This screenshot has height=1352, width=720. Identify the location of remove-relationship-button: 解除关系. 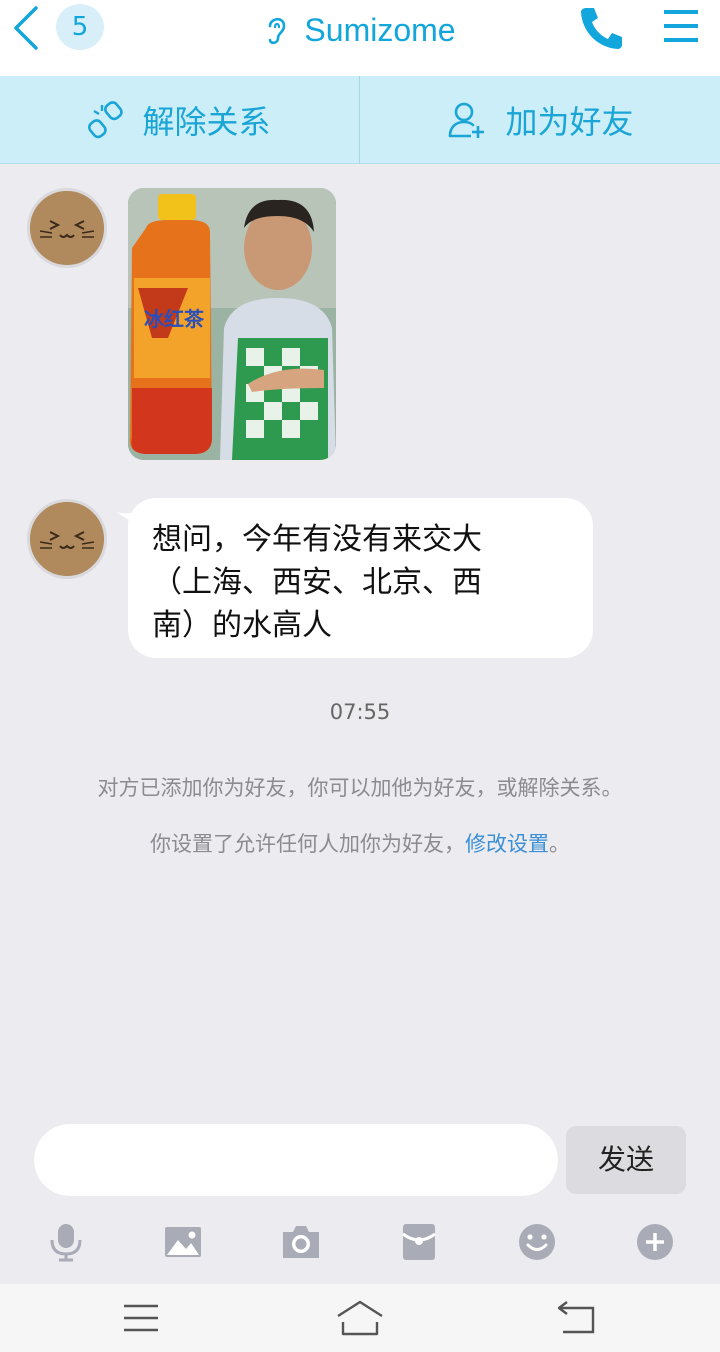
(179, 120).